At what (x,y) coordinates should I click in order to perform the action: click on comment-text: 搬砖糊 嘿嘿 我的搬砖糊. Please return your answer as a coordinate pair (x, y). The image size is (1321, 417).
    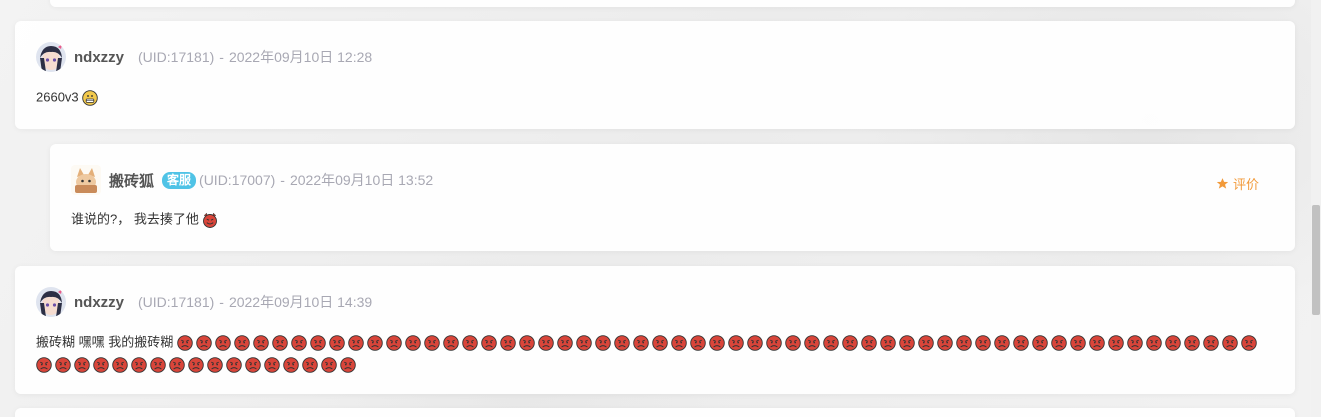
    Looking at the image, I should click on (105, 342).